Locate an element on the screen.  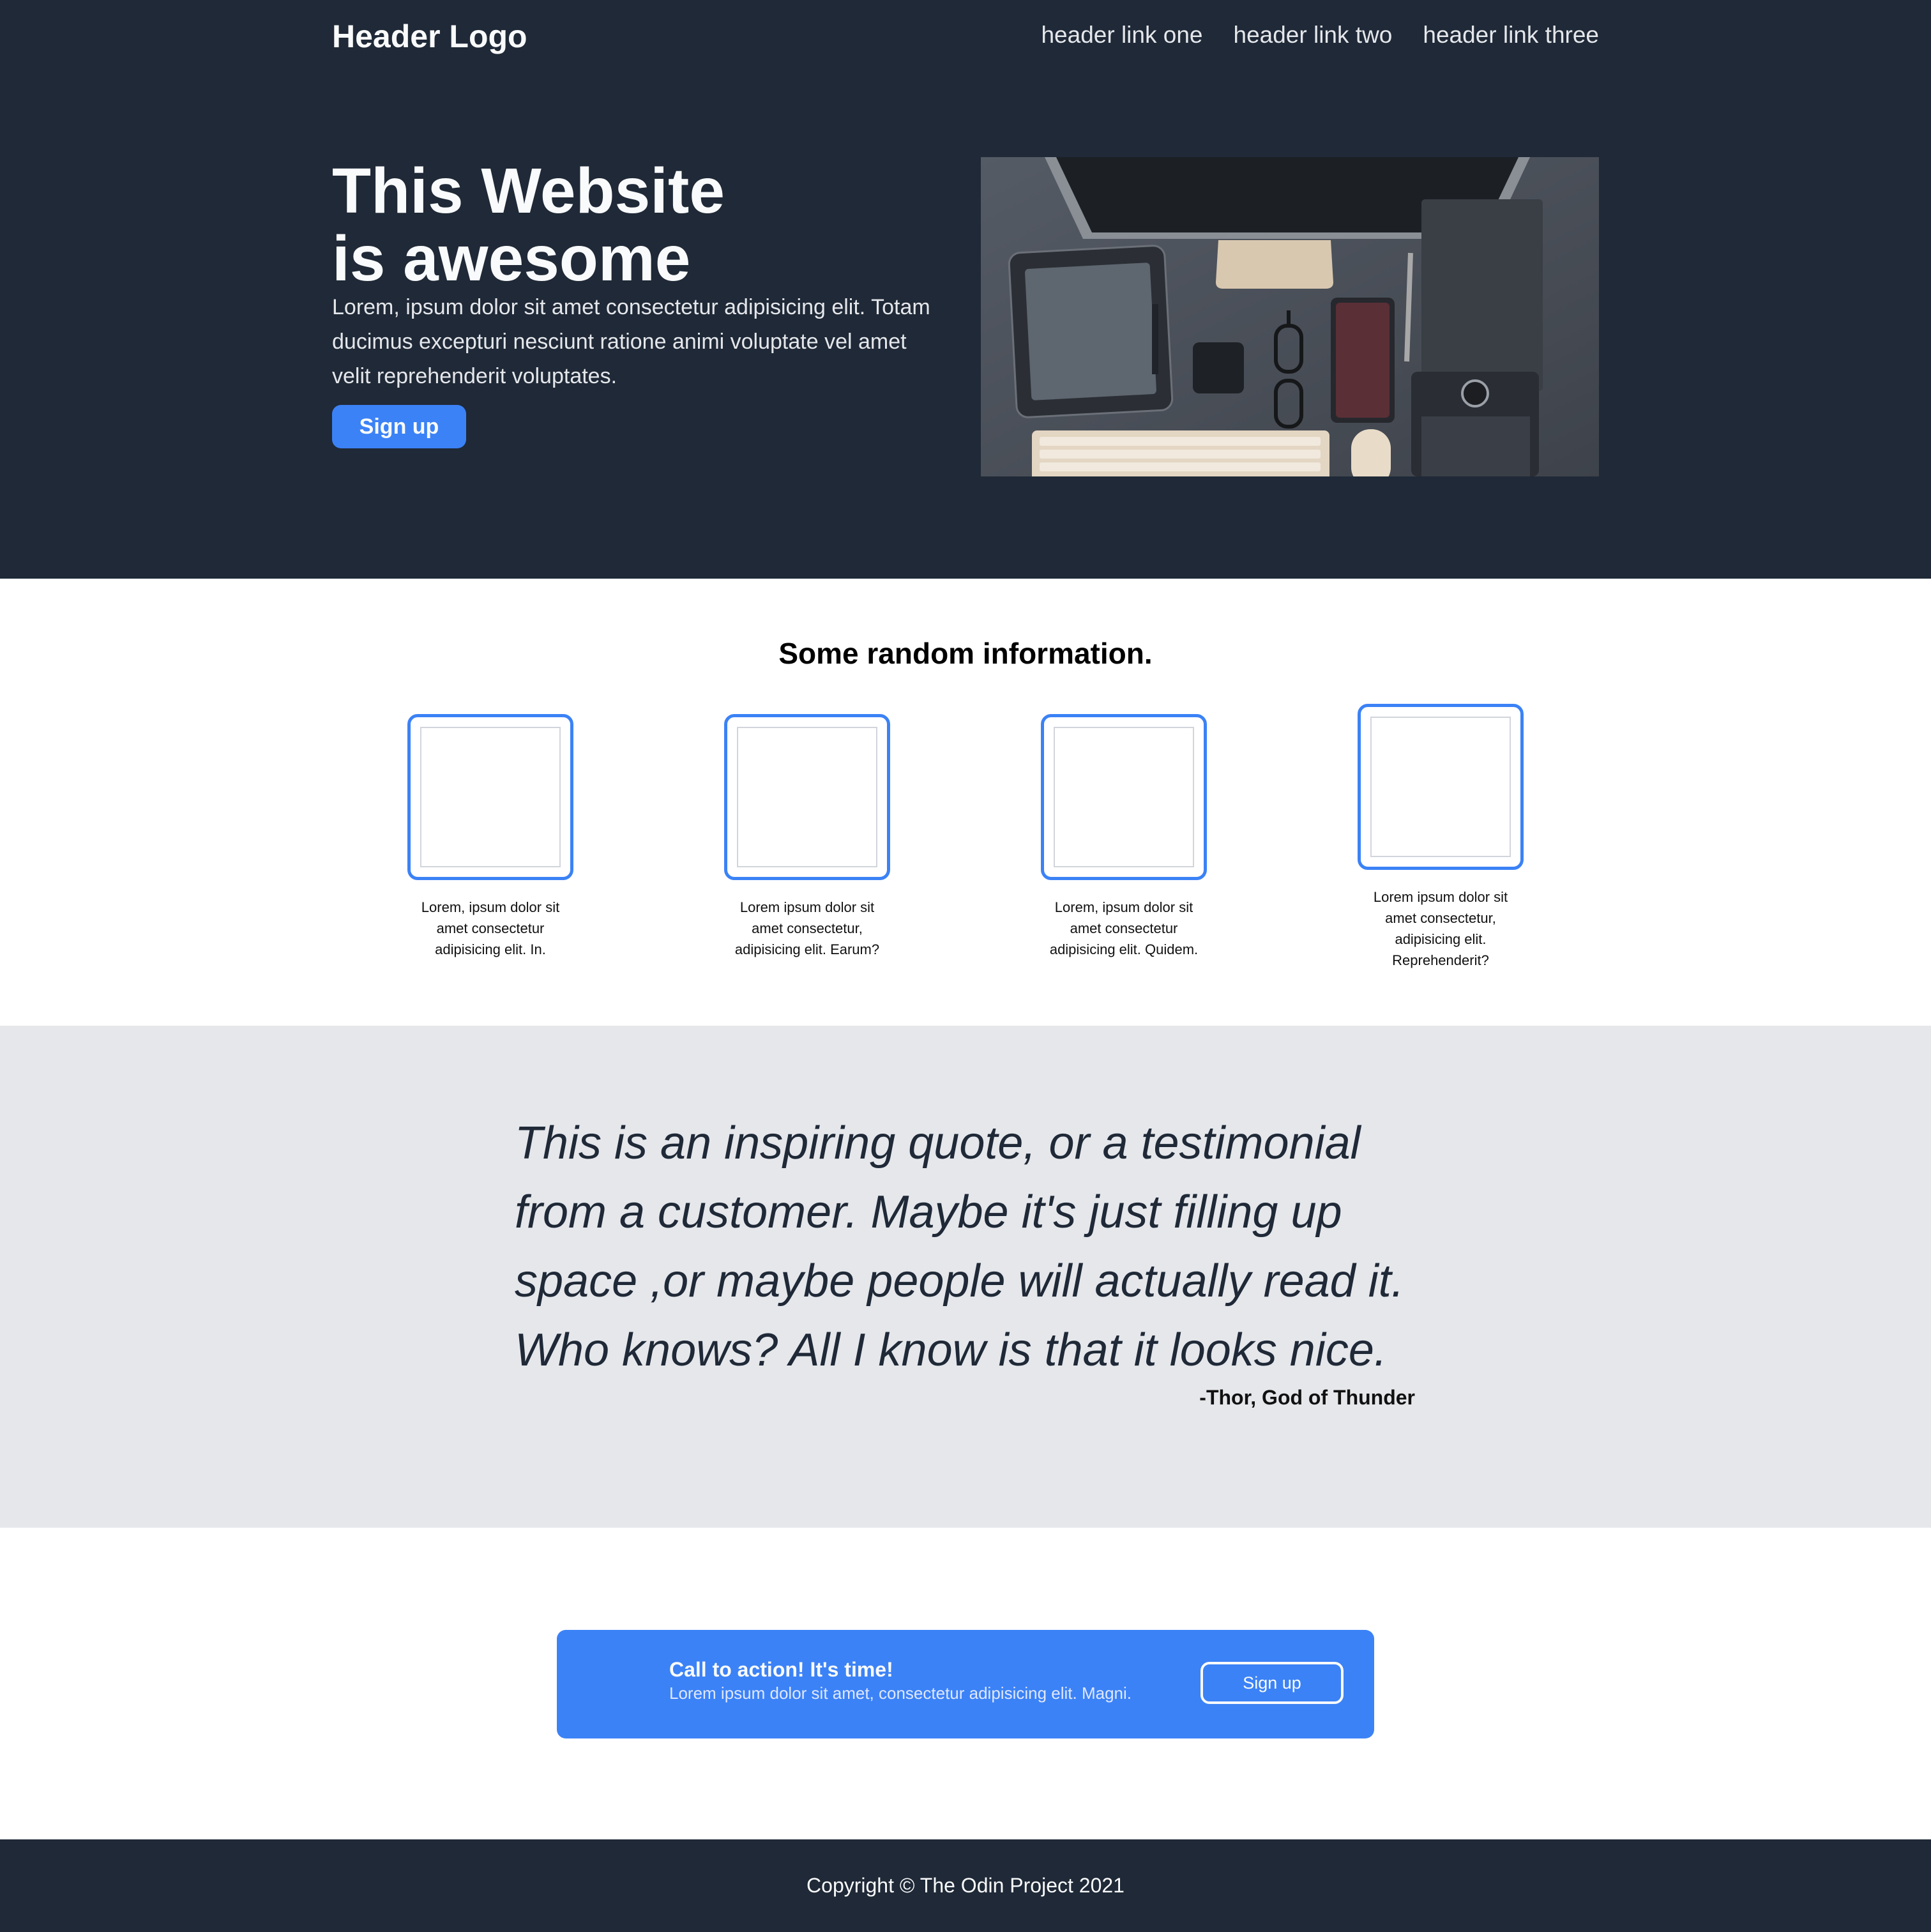
hero-image is located at coordinates (1290, 316).